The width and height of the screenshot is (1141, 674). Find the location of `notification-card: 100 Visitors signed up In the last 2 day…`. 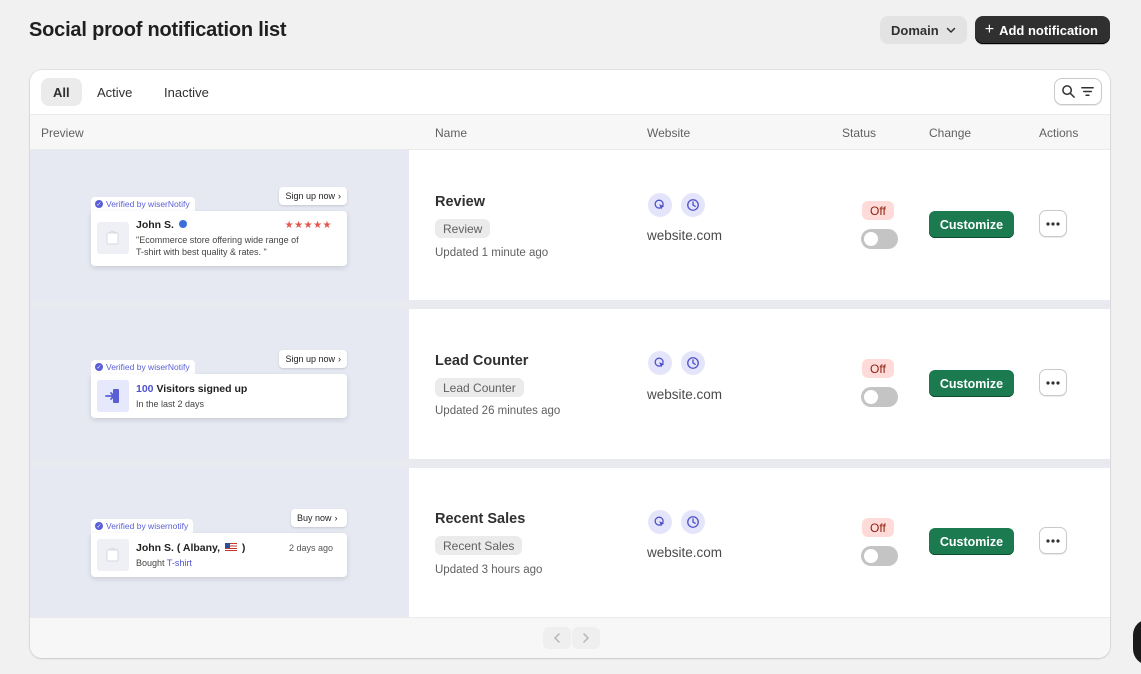

notification-card: 100 Visitors signed up In the last 2 day… is located at coordinates (219, 396).